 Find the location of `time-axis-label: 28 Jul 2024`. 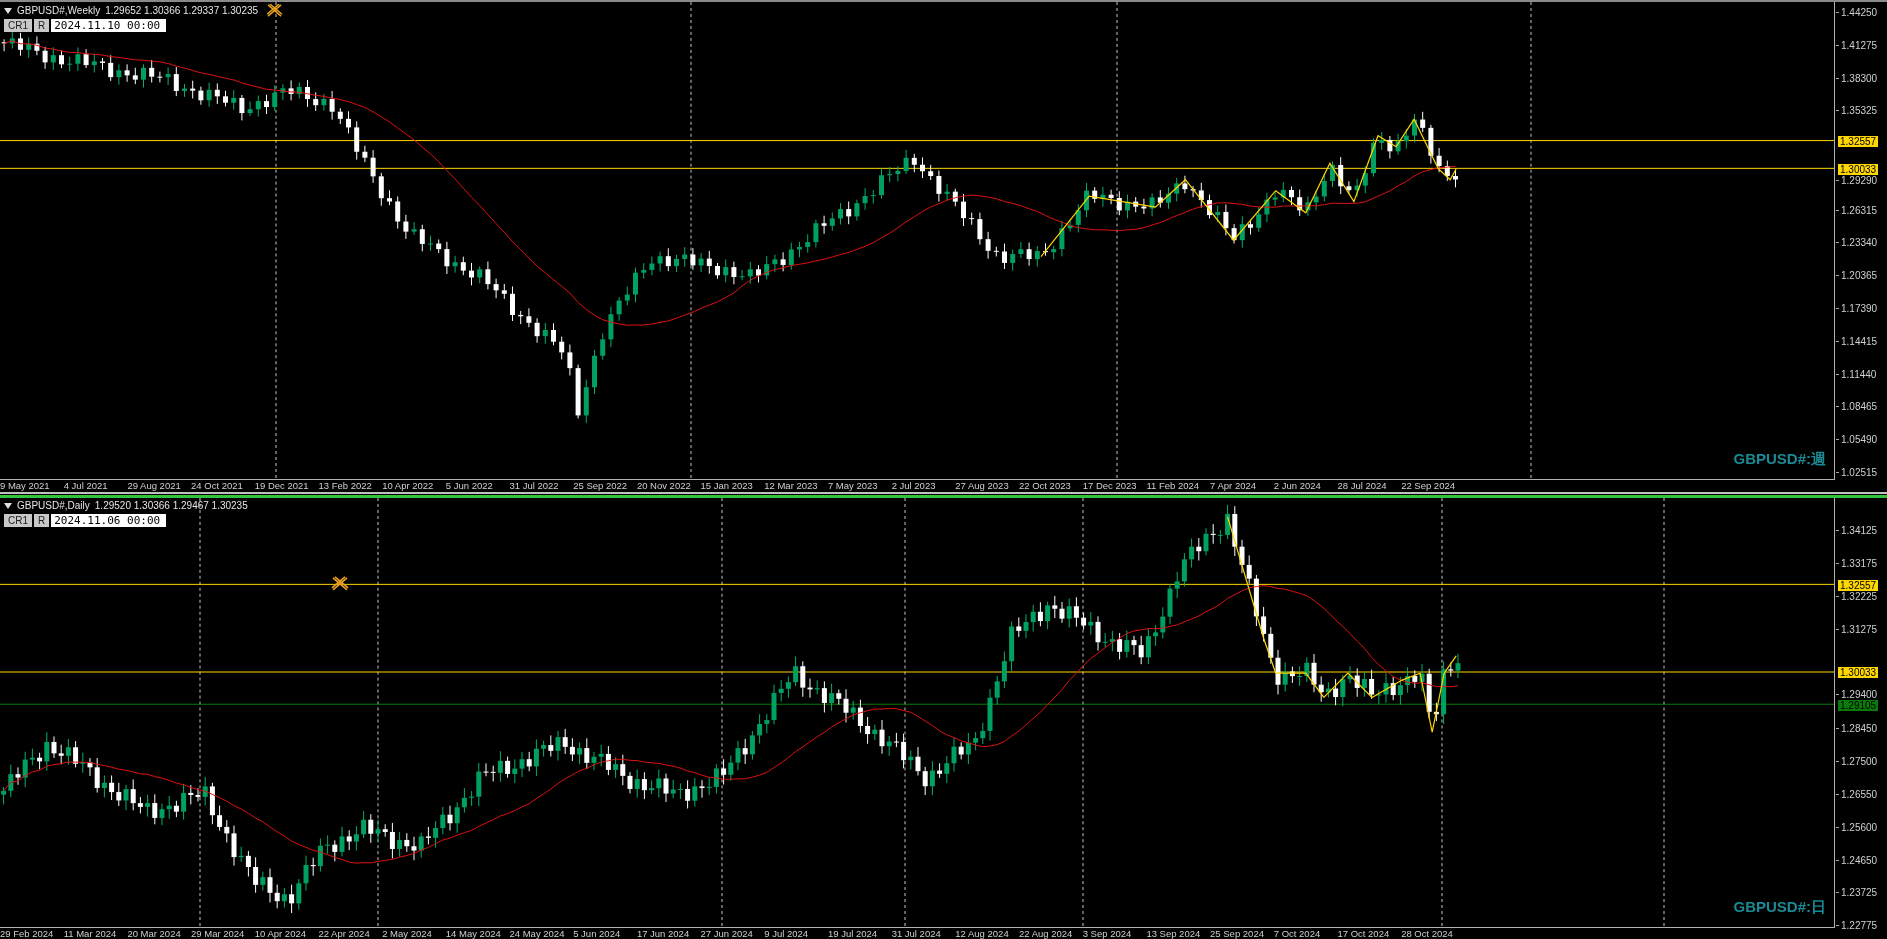

time-axis-label: 28 Jul 2024 is located at coordinates (1362, 486).